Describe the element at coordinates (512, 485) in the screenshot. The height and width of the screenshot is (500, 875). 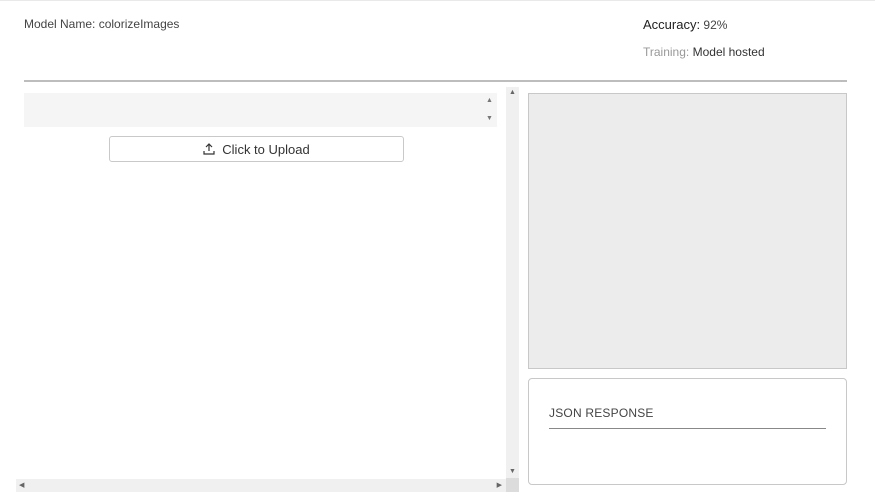
I see `scrollbar-corner` at that location.